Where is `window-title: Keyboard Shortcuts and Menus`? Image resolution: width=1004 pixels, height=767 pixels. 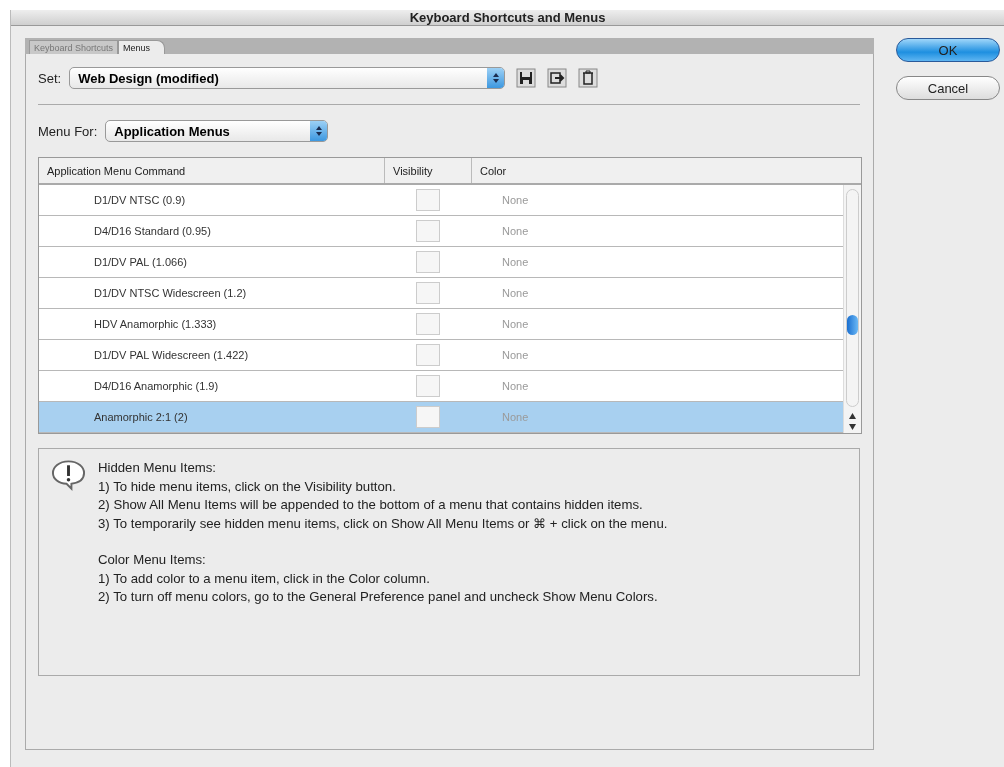 window-title: Keyboard Shortcuts and Menus is located at coordinates (507, 17).